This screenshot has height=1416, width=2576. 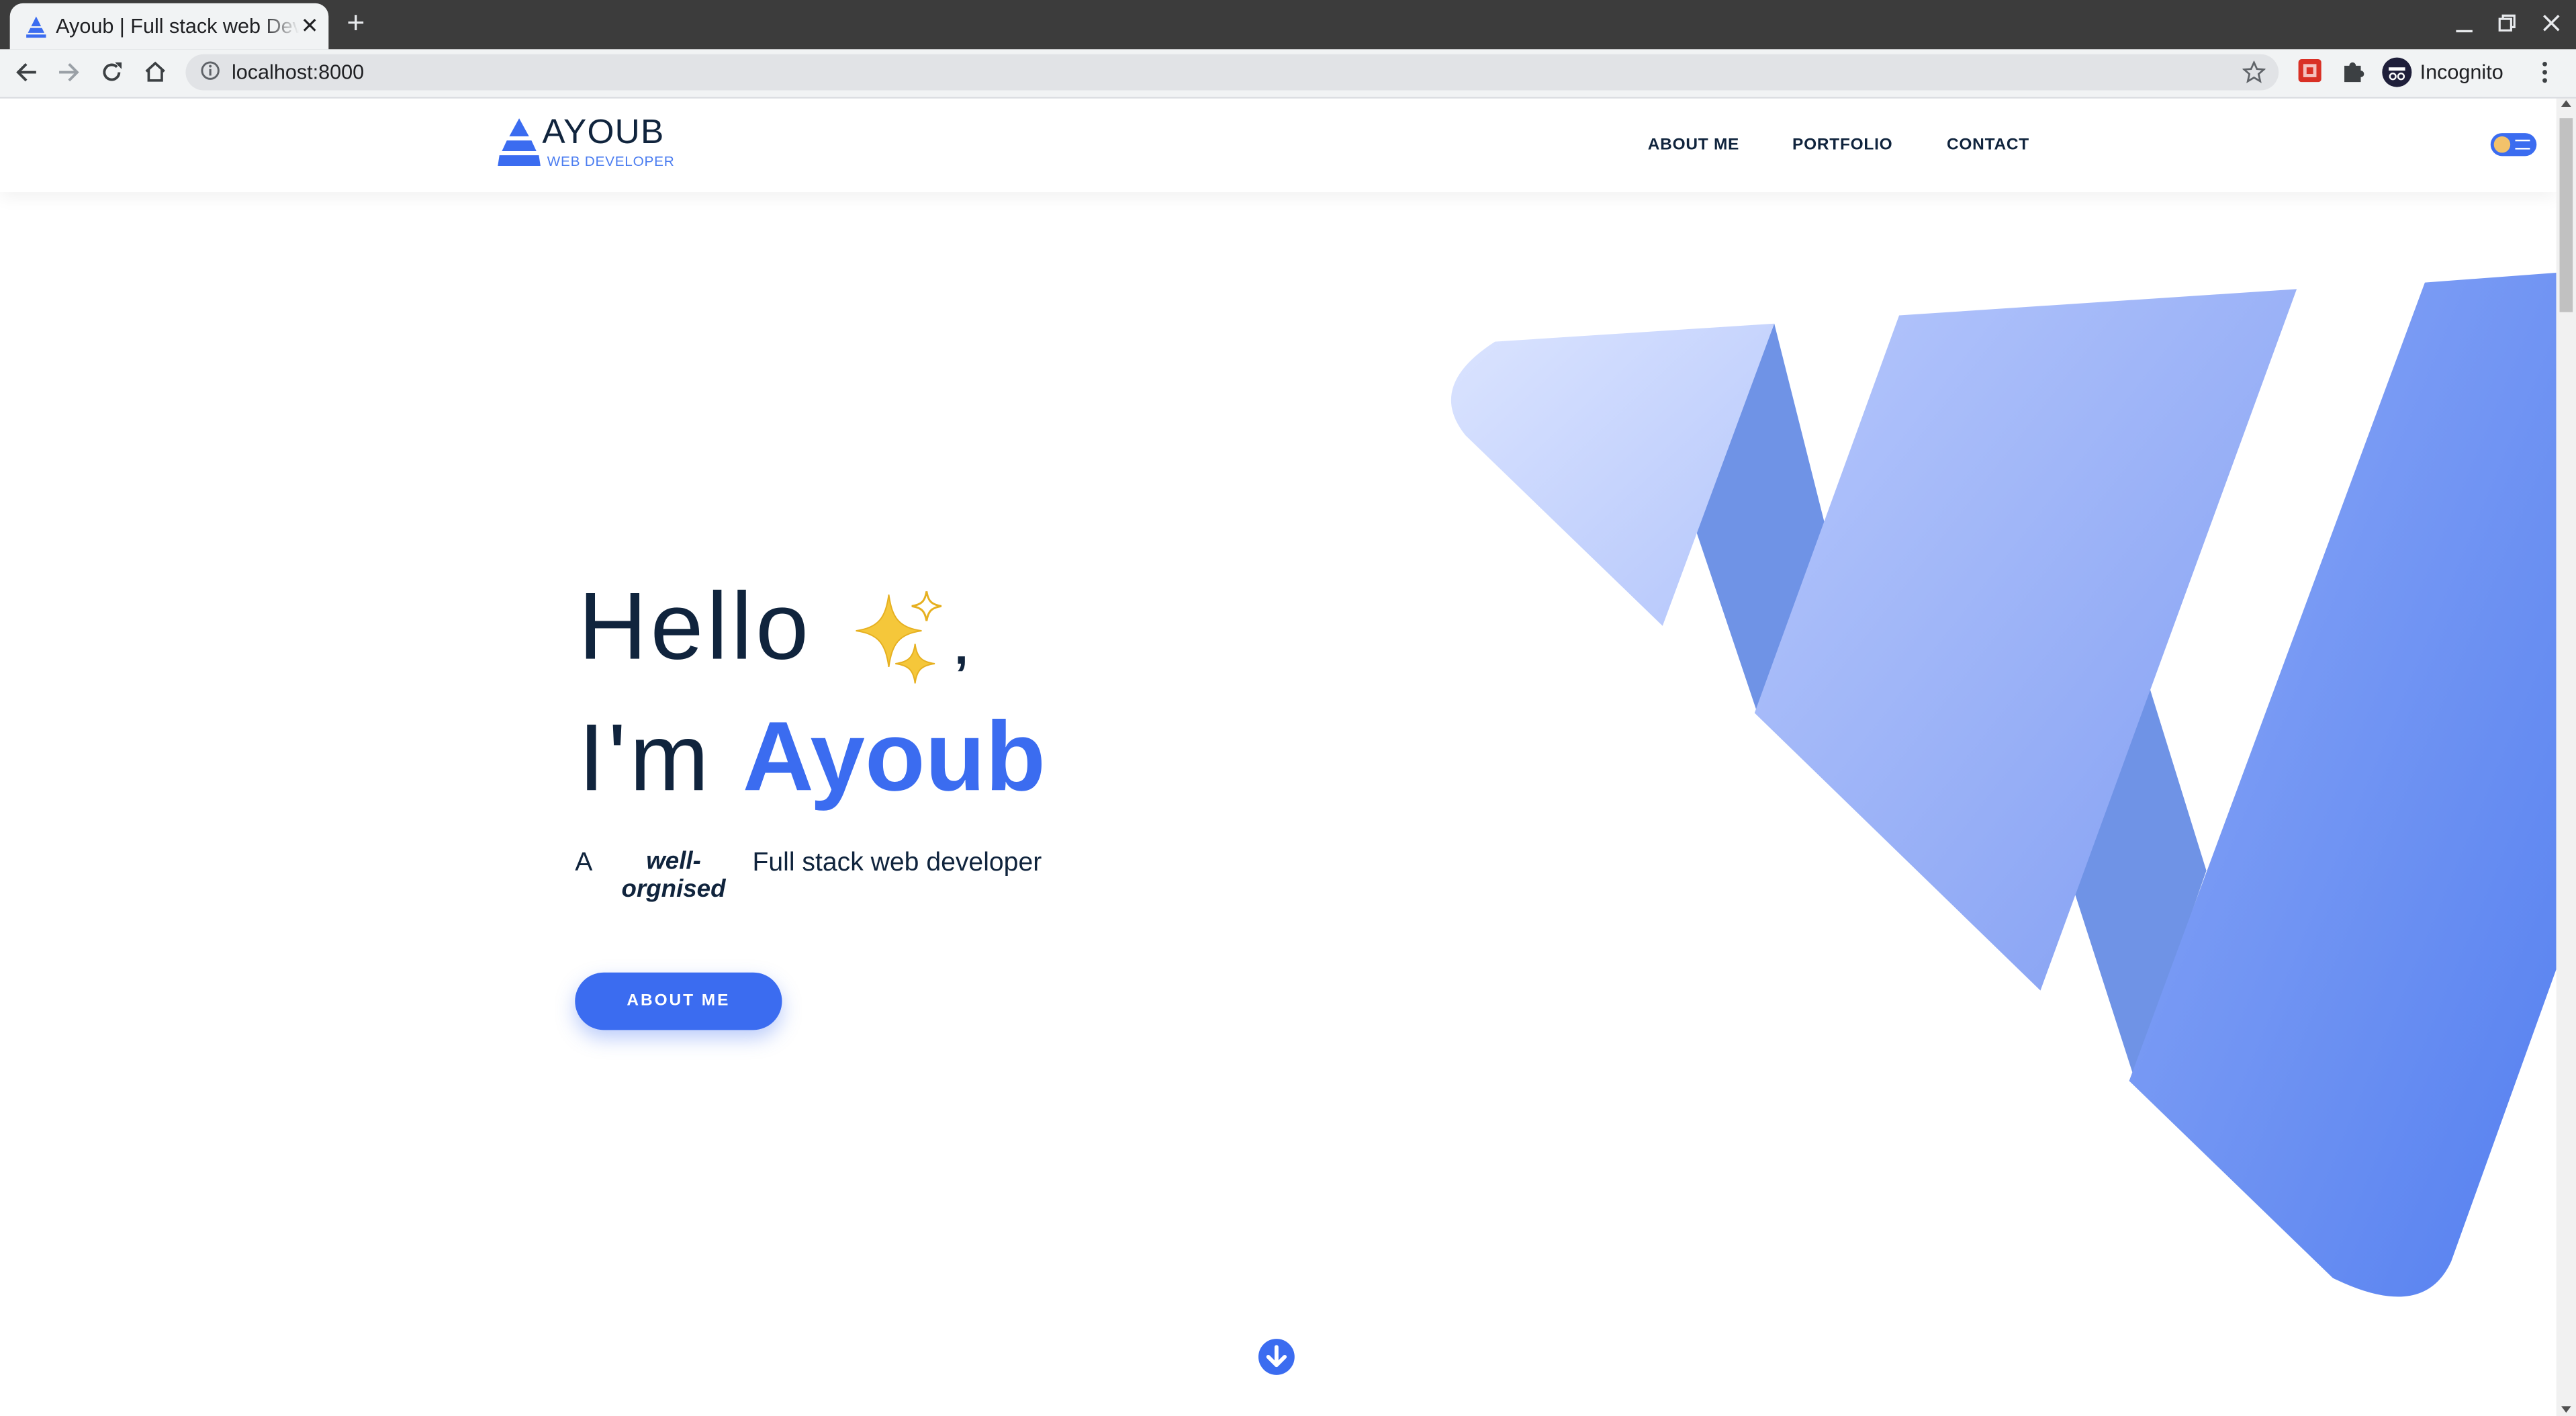 What do you see at coordinates (2522, 145) in the screenshot?
I see `menu-lines-icon` at bounding box center [2522, 145].